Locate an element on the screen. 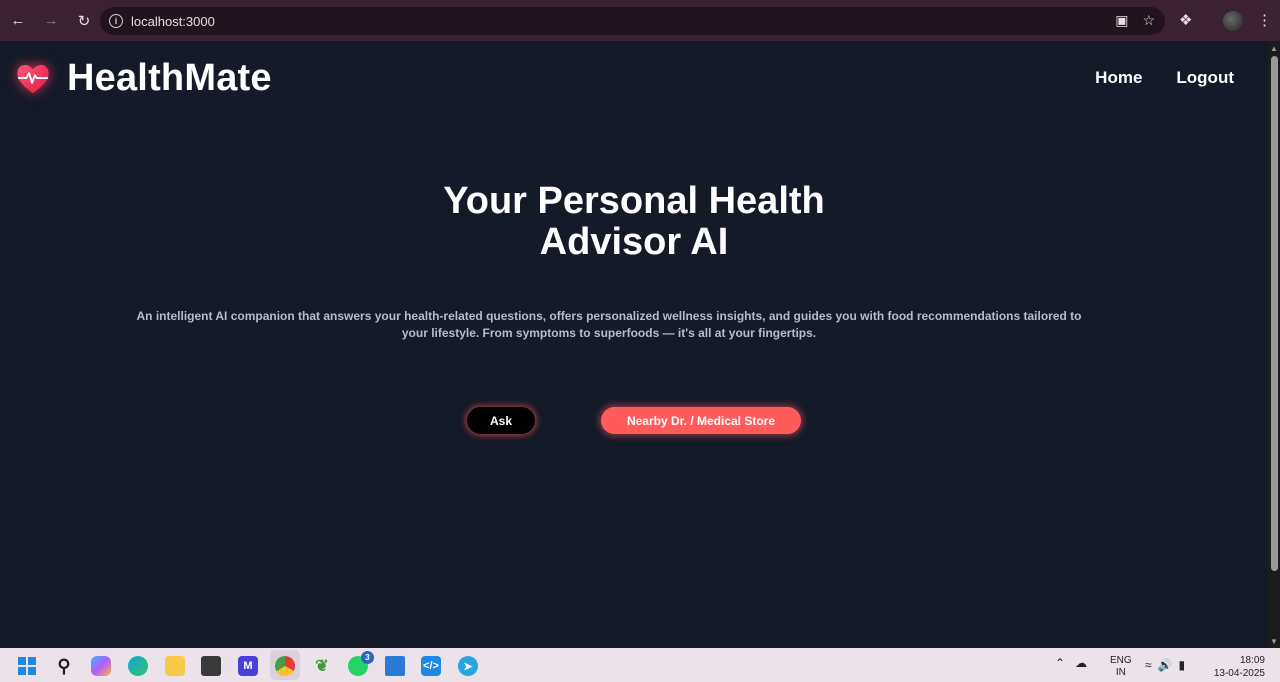  browser-toolbar: ← → ↻ i localhost:3000 ▣ ☆ ❖ ⋮ is located at coordinates (640, 20).